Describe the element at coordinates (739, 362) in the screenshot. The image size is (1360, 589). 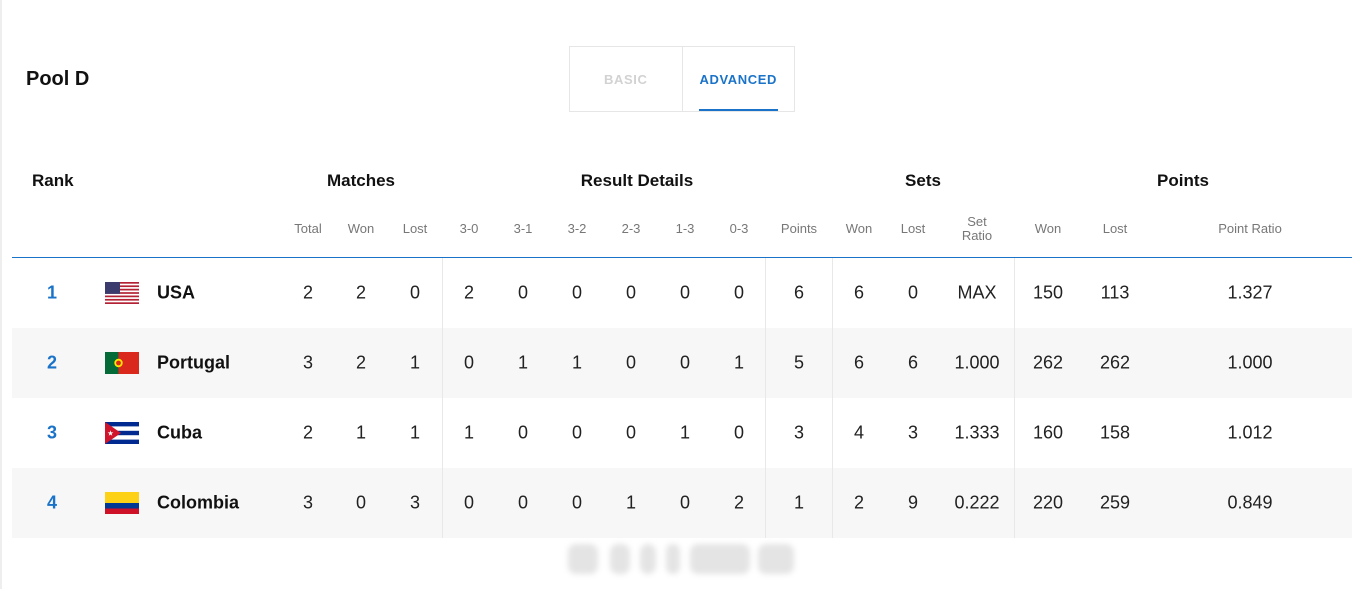
I see `stat-cell-0-3: 1` at that location.